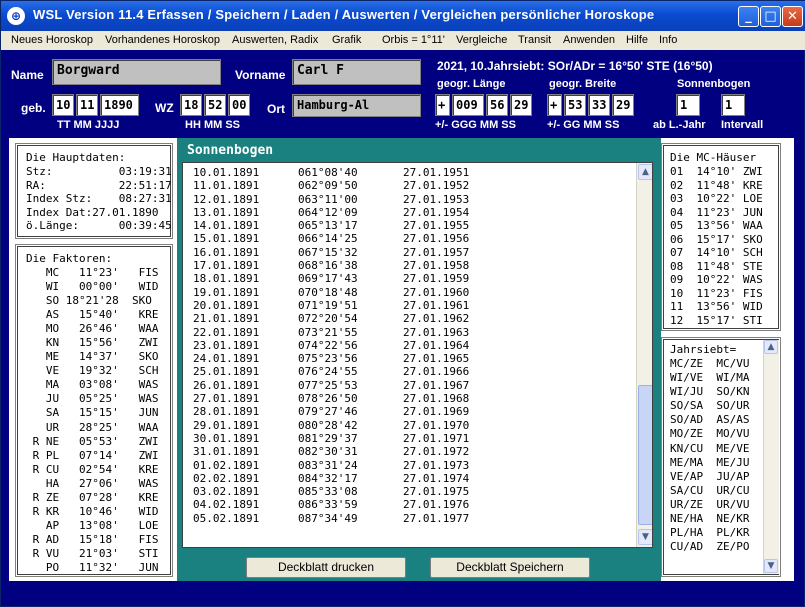 This screenshot has width=805, height=607. Describe the element at coordinates (554, 105) in the screenshot. I see `breite-sign-field: +` at that location.